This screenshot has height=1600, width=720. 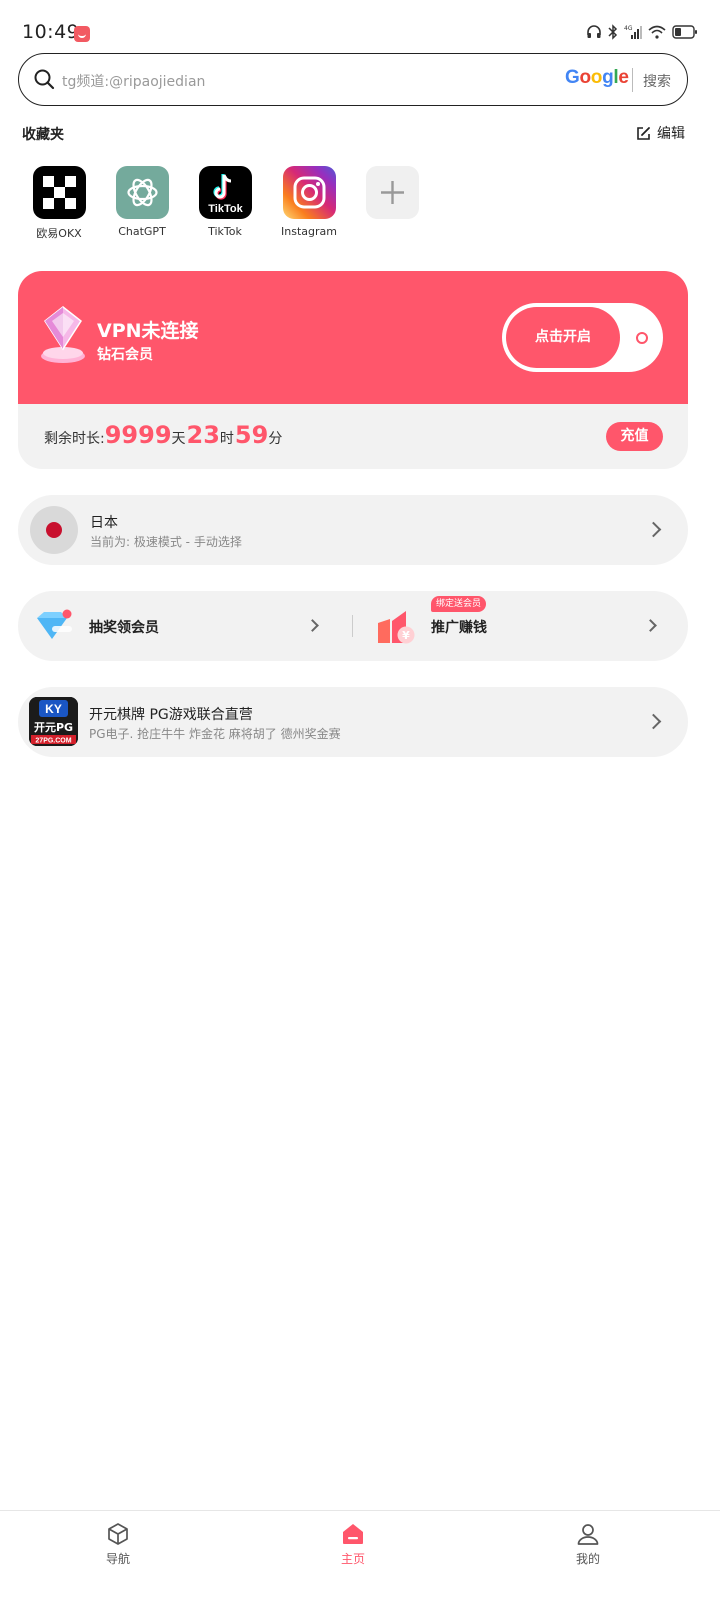 What do you see at coordinates (54, 624) in the screenshot?
I see `lottery-diamond-icon` at bounding box center [54, 624].